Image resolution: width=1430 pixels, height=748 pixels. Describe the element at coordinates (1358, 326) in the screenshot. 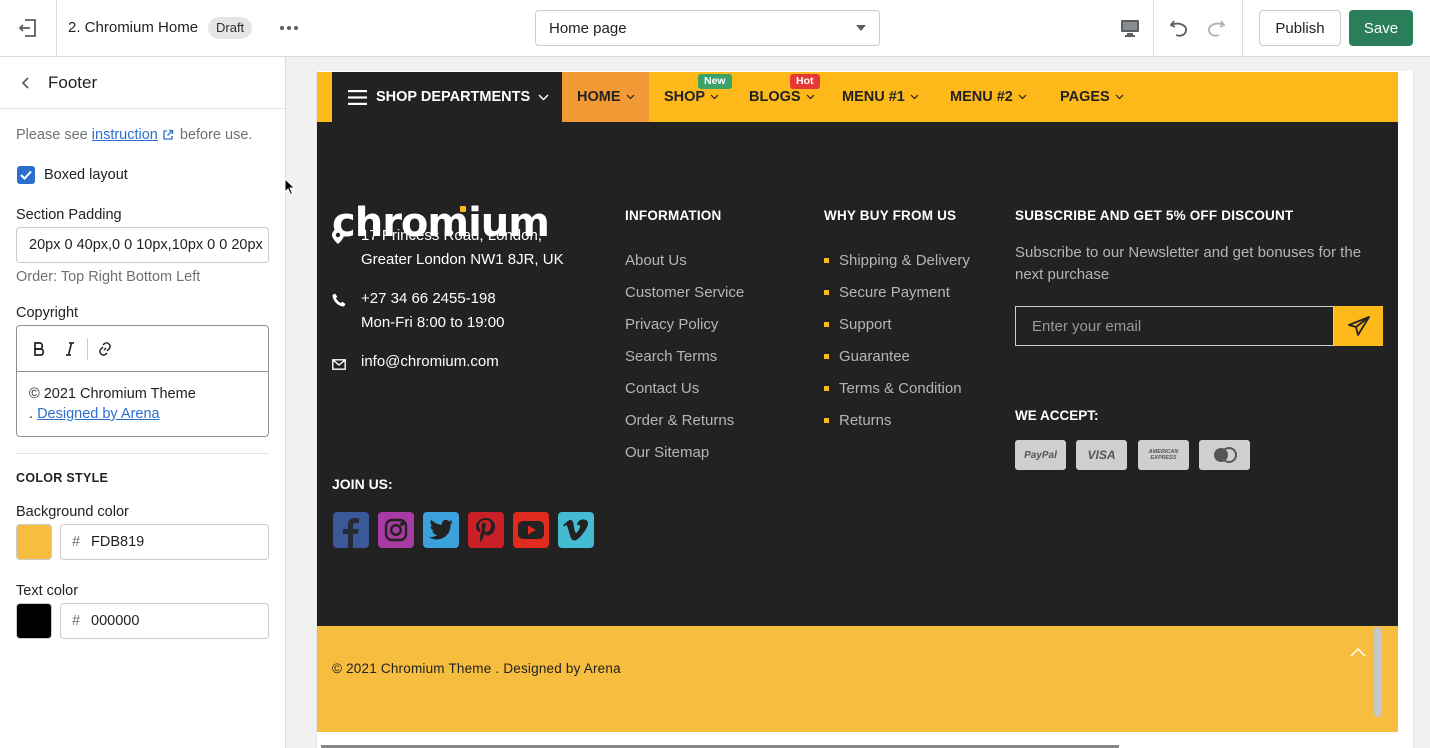

I see `newsletter-submit-button` at that location.